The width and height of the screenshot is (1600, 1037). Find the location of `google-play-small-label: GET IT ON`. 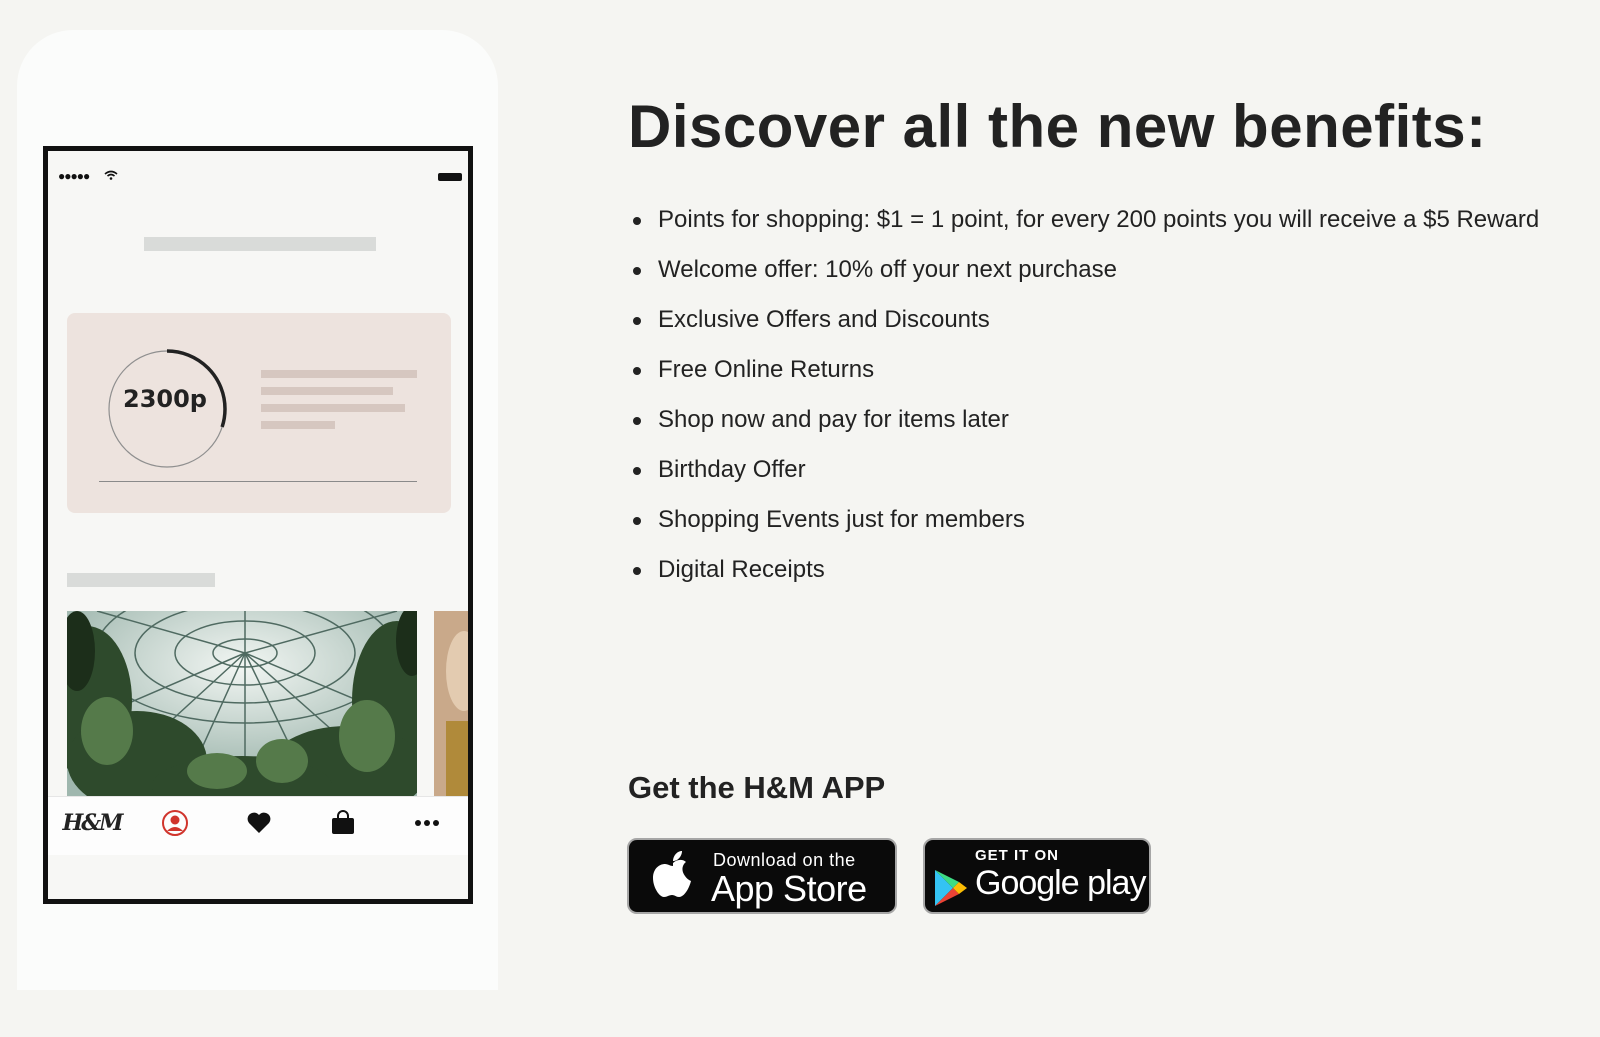

google-play-small-label: GET IT ON is located at coordinates (1017, 855).